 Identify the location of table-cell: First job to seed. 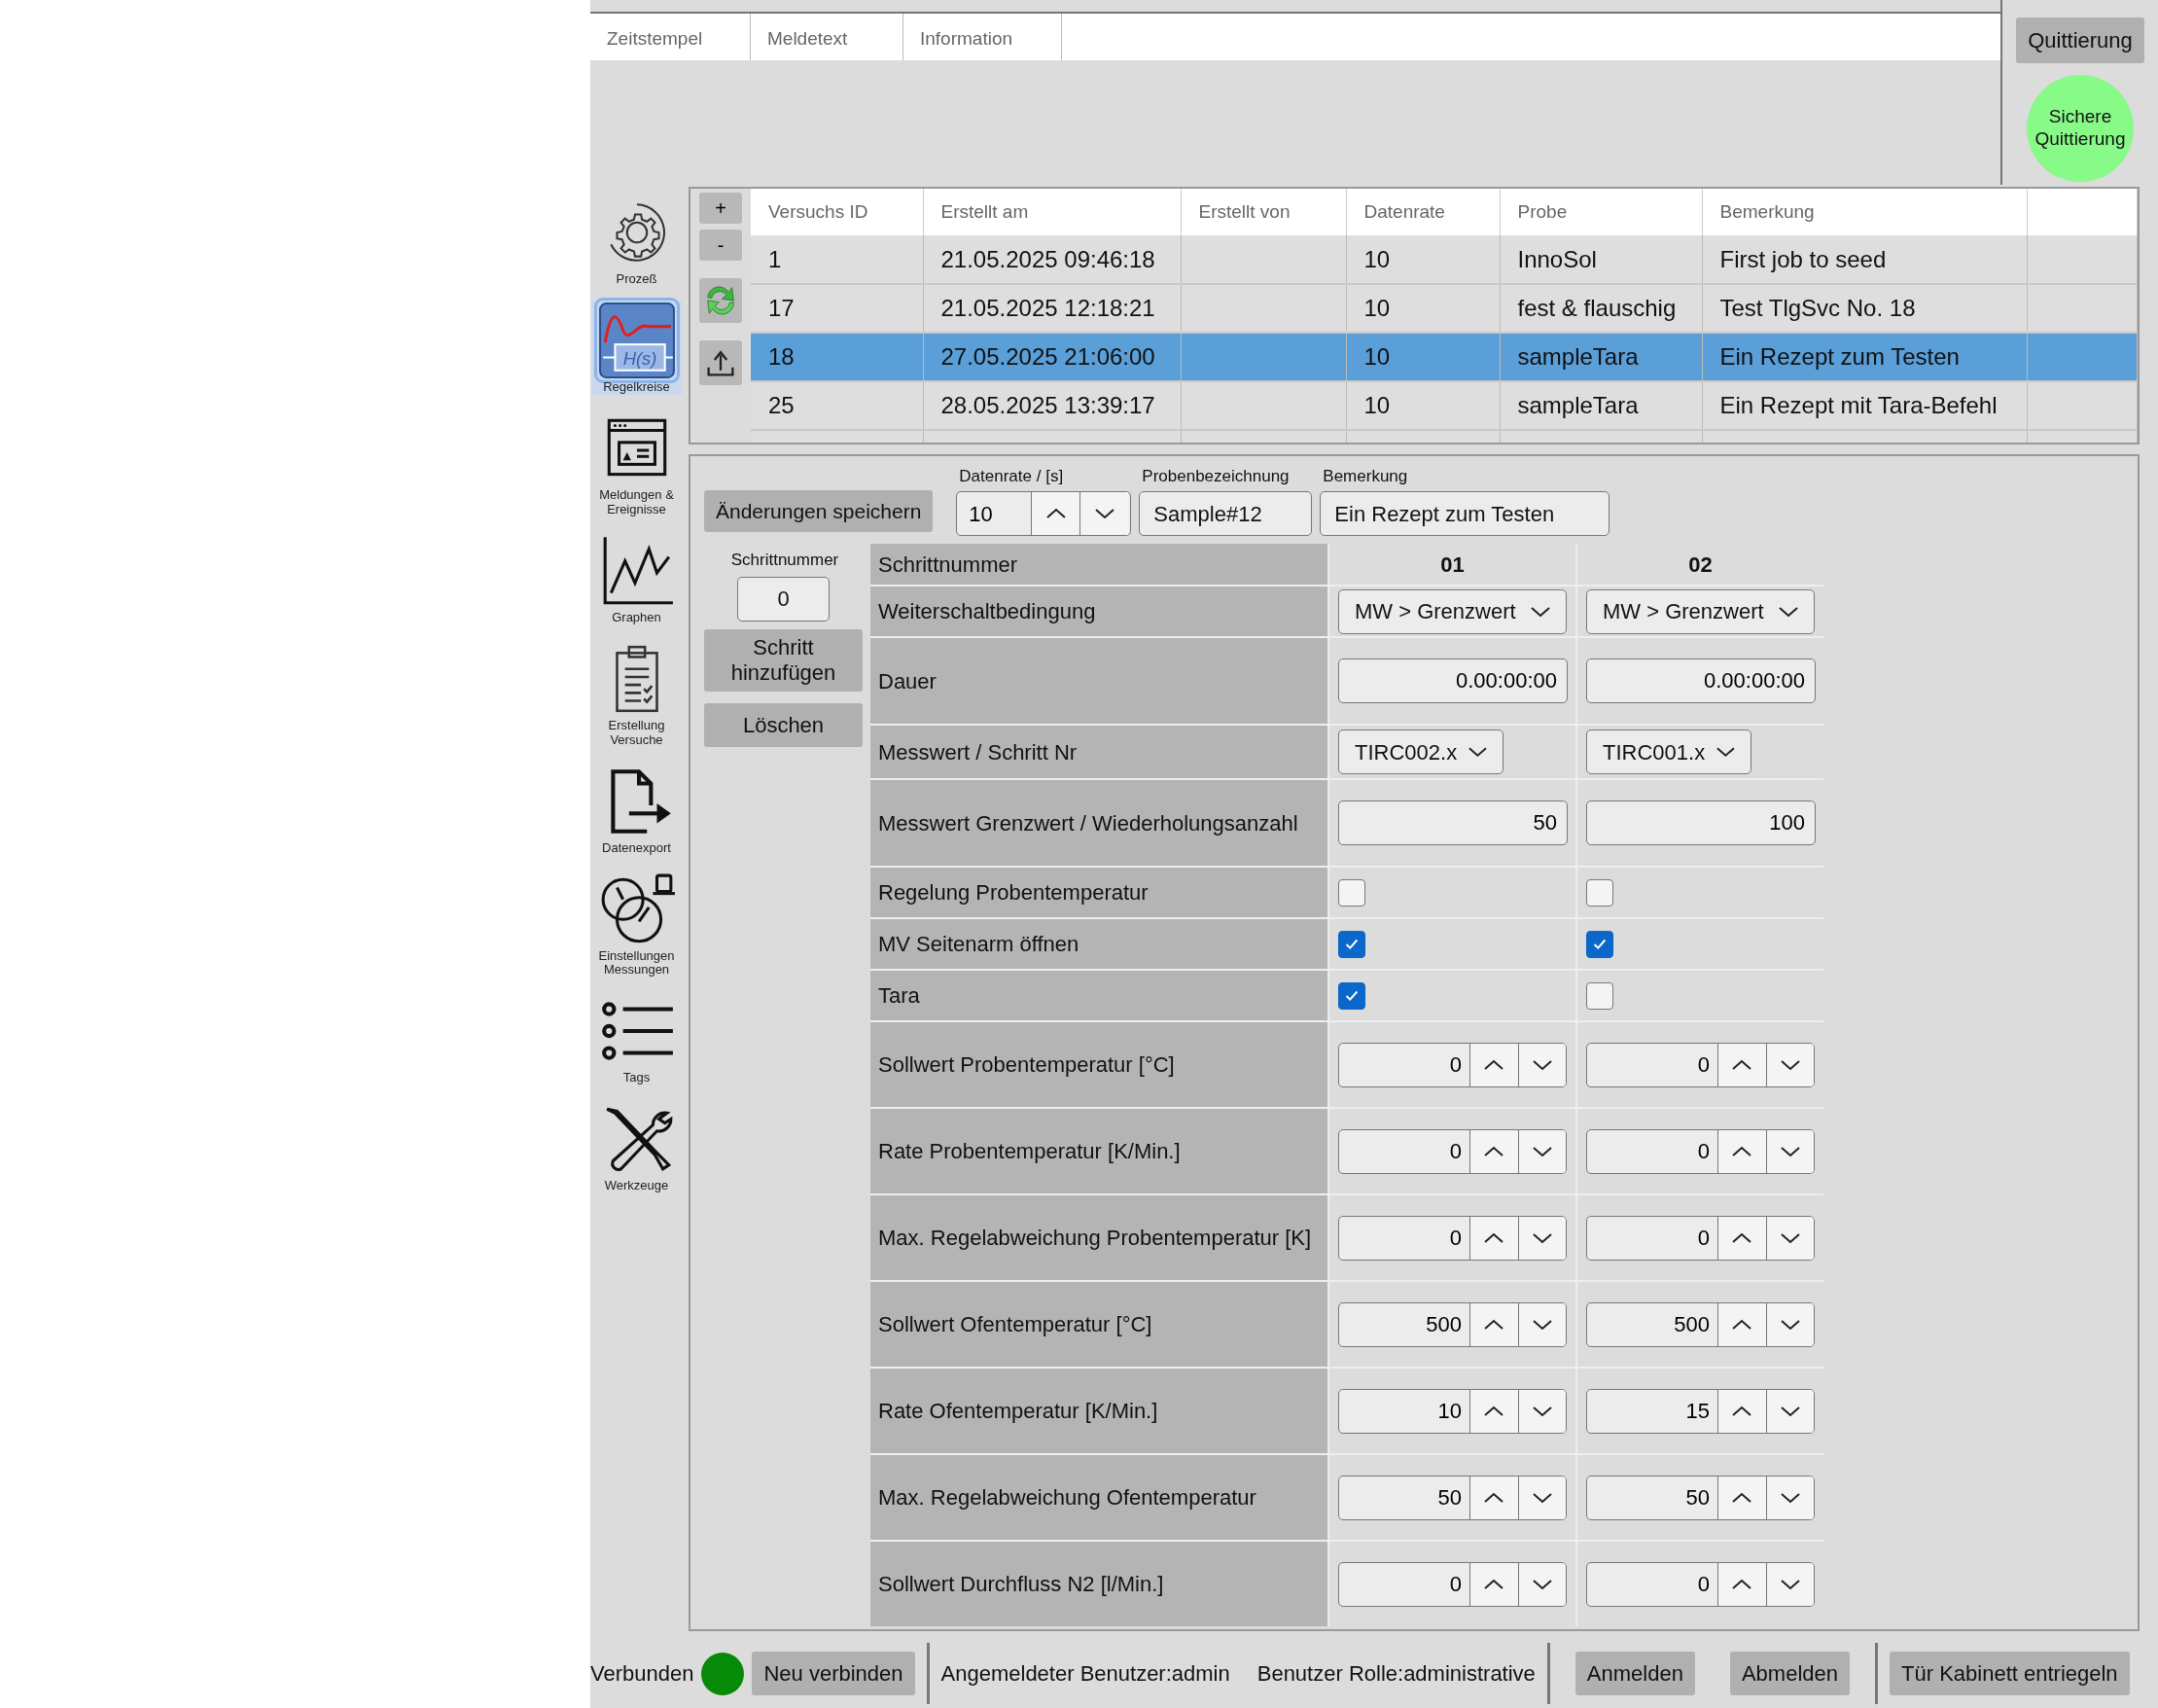
(1803, 259).